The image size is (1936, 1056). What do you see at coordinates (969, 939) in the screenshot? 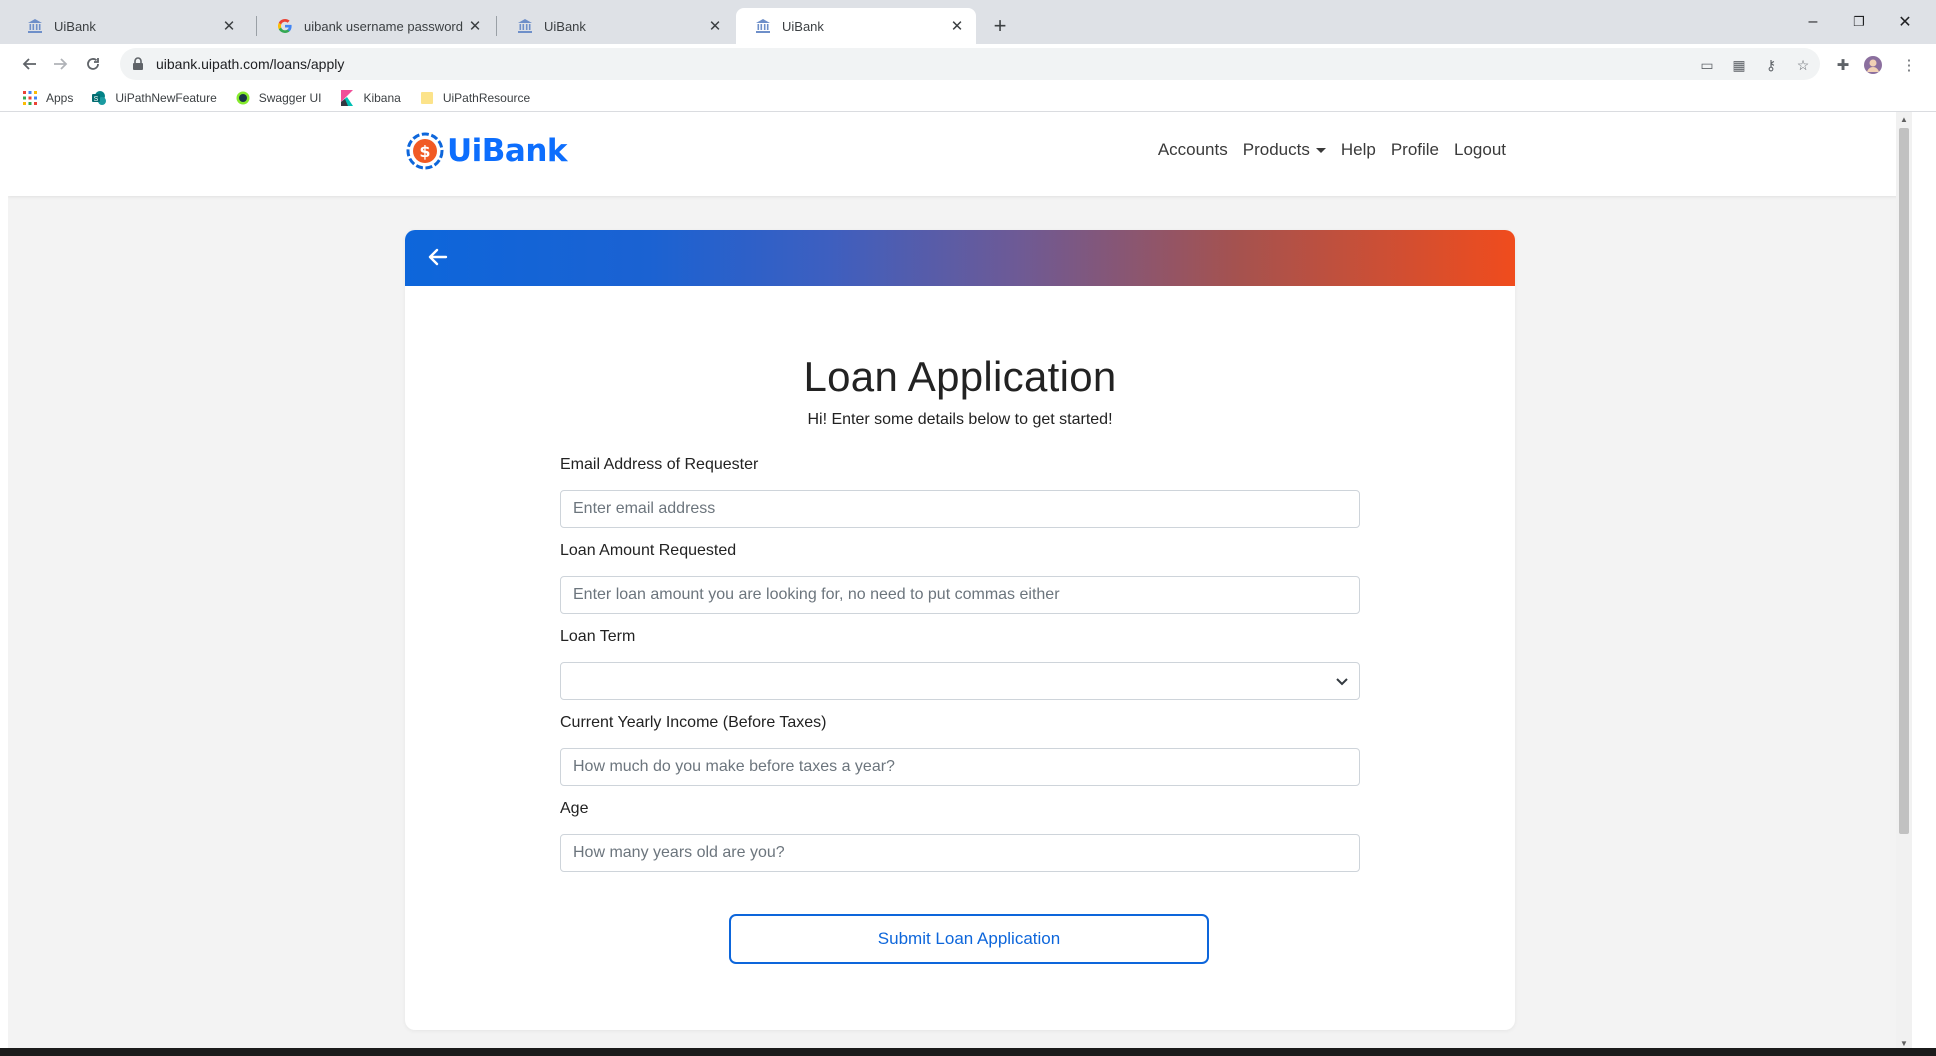
I see `submit-loan-button: Submit Loan Application` at bounding box center [969, 939].